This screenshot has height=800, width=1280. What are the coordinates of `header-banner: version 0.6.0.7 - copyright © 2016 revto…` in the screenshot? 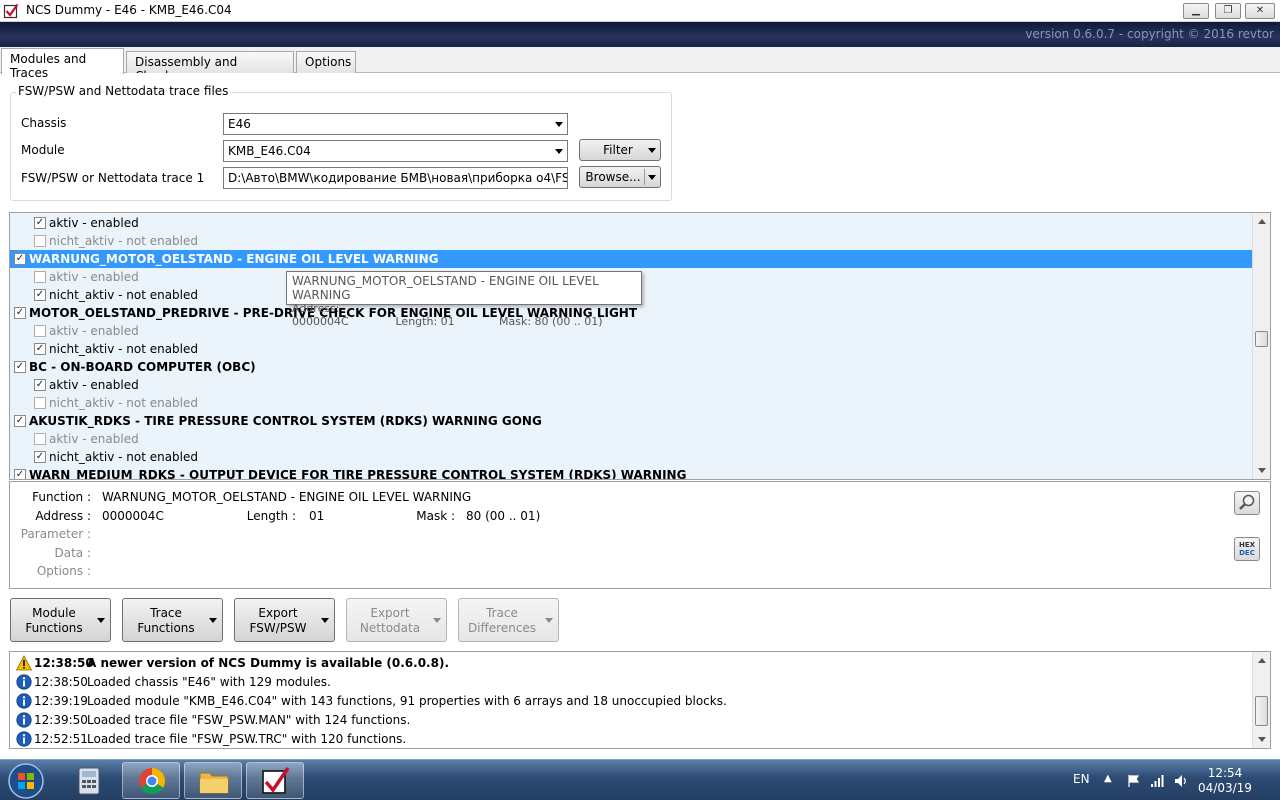 It's located at (640, 34).